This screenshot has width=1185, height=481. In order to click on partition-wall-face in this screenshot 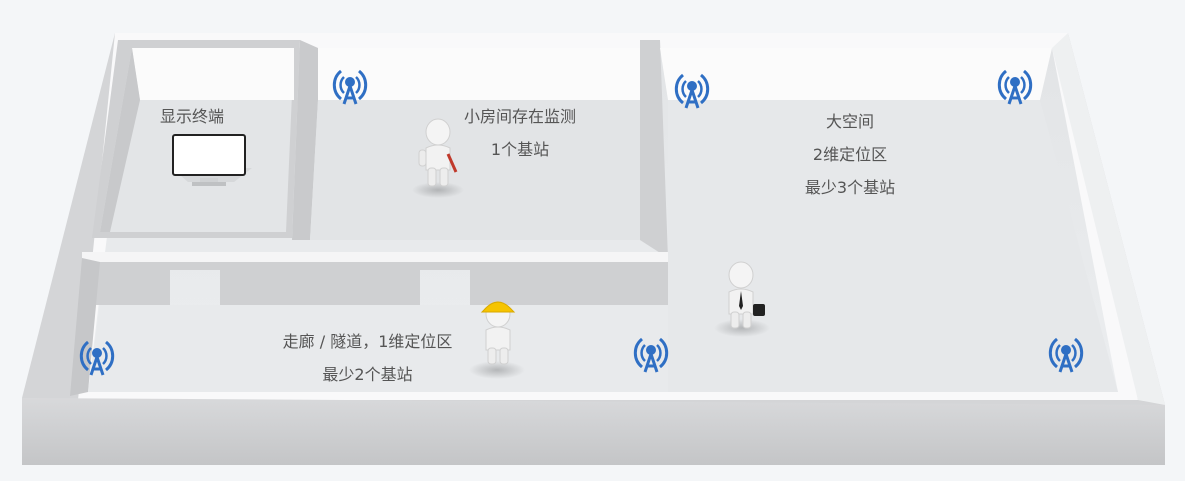, I will do `click(375, 283)`.